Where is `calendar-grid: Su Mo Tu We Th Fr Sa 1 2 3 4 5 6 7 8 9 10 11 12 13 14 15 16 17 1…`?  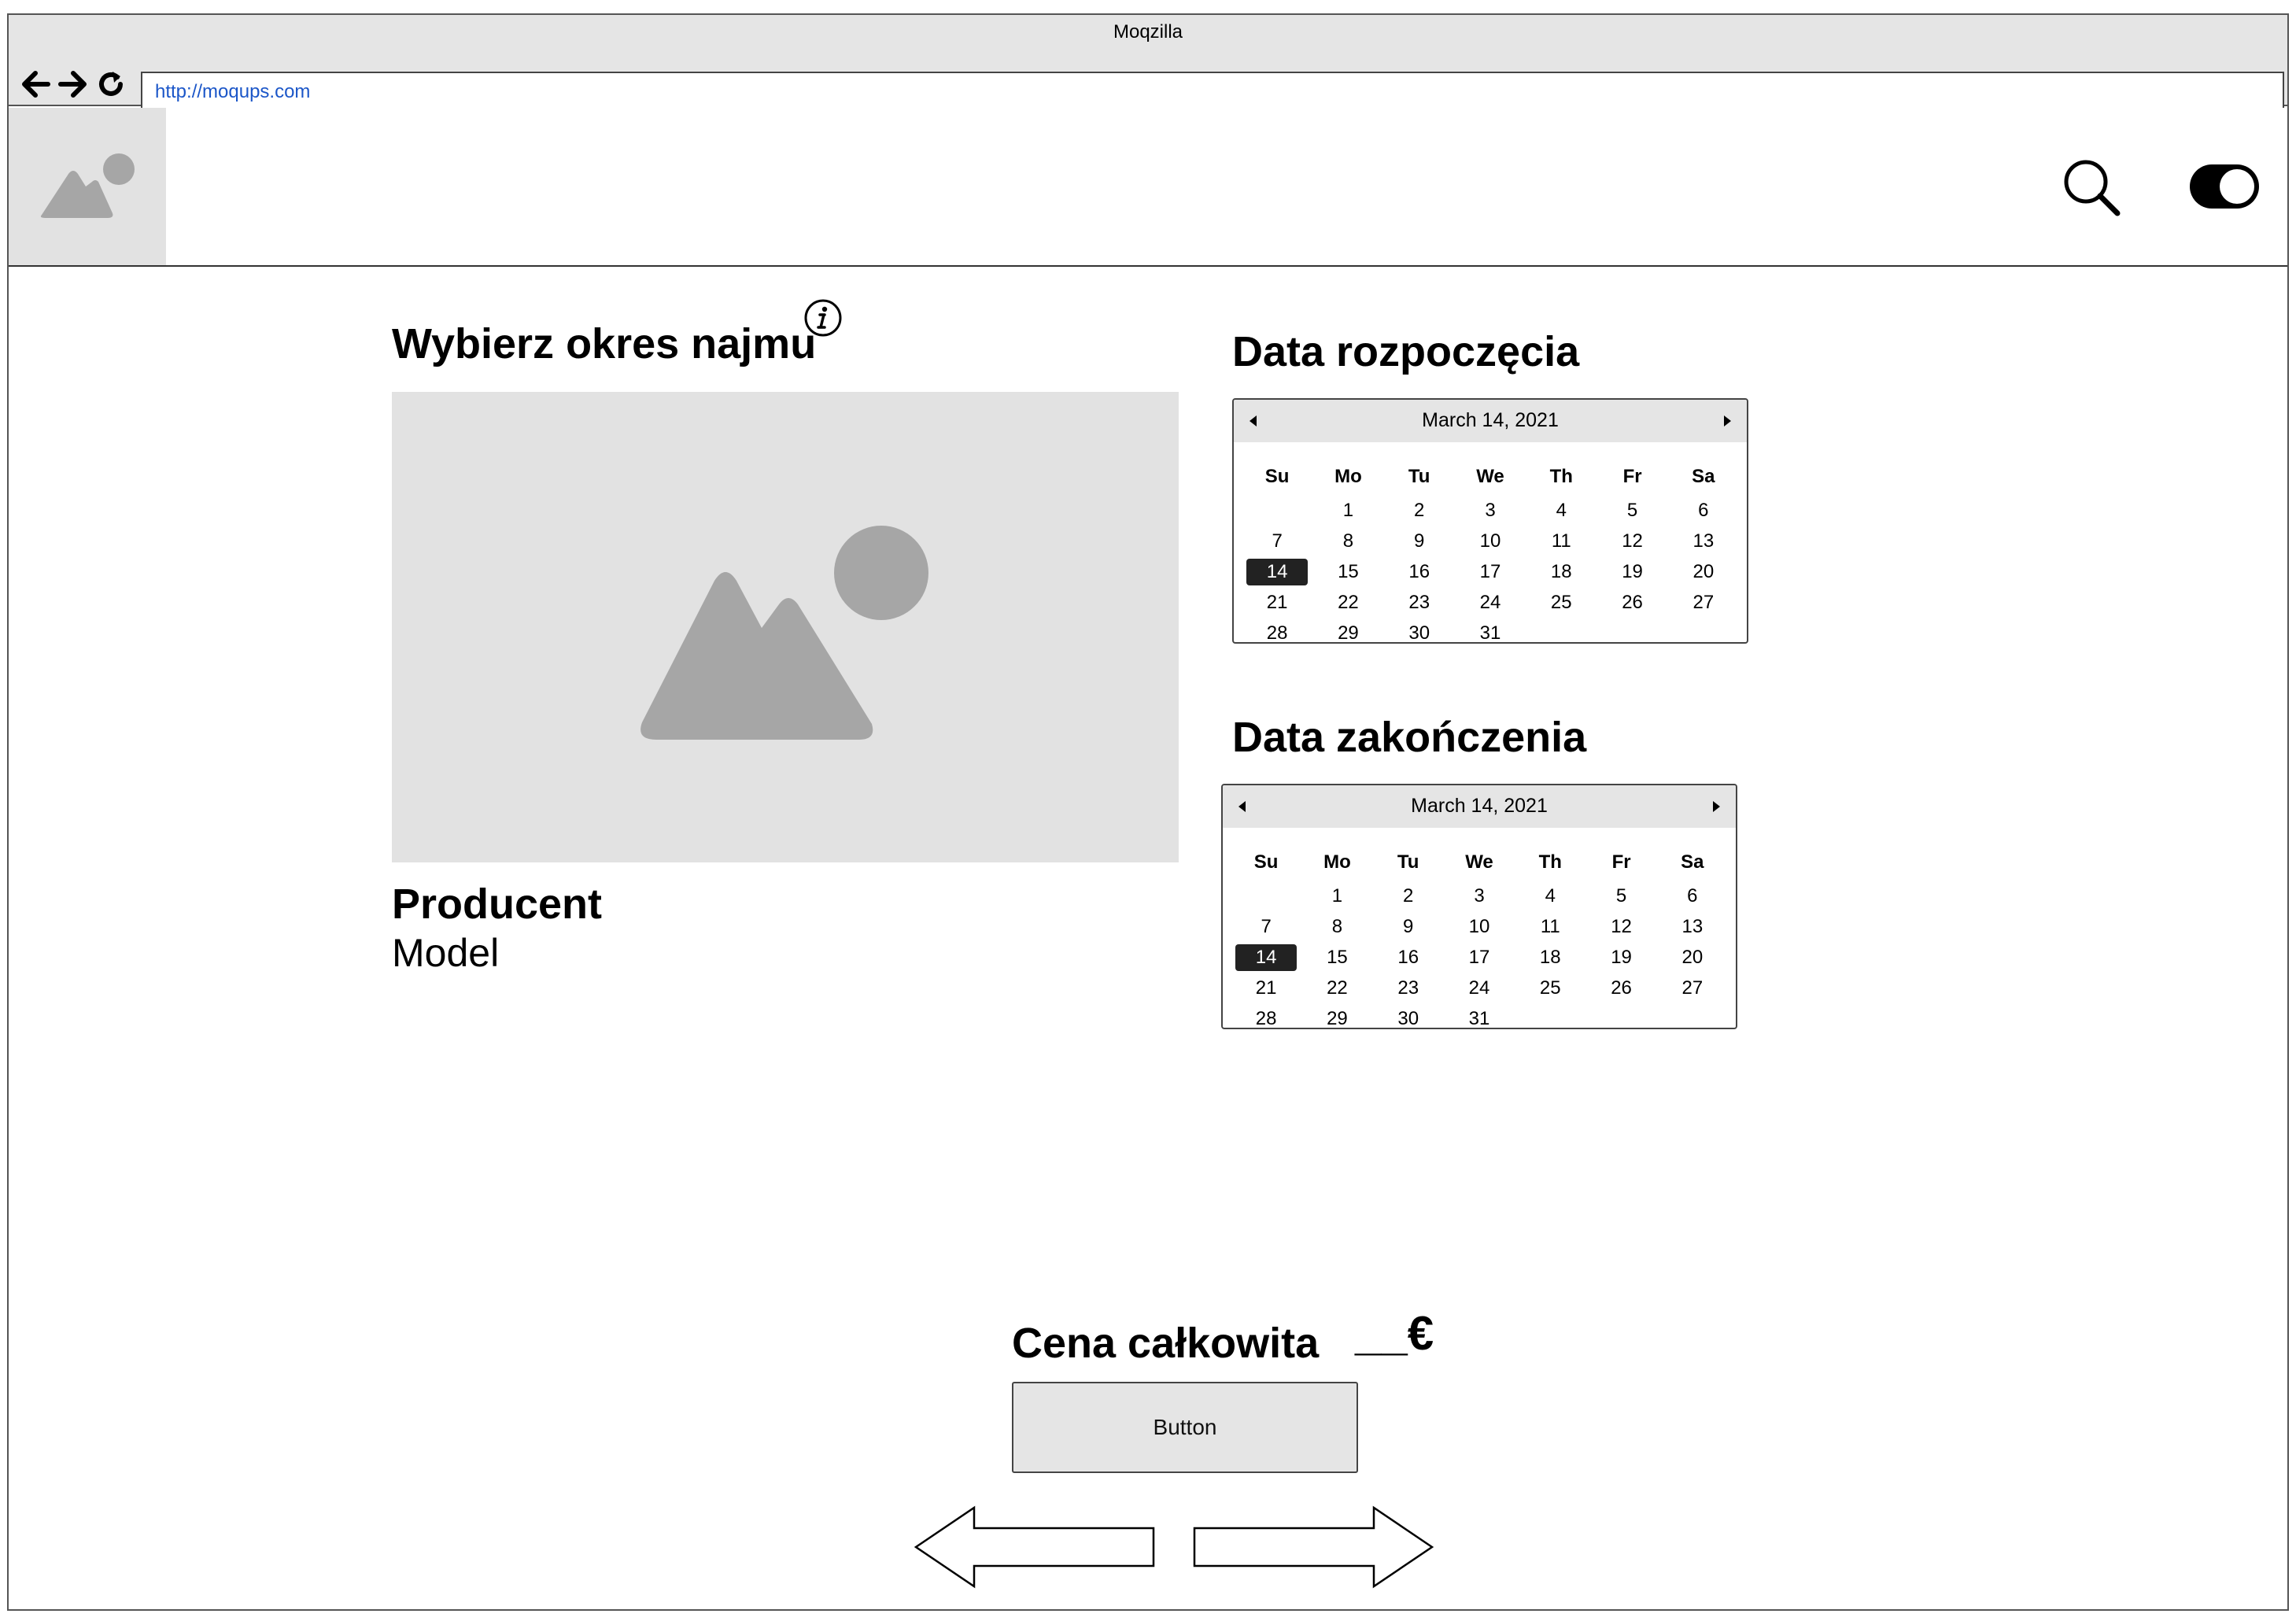 calendar-grid: Su Mo Tu We Th Fr Sa 1 2 3 4 5 6 7 8 9 10 11 12 13 14 15 16 17 1… is located at coordinates (1490, 554).